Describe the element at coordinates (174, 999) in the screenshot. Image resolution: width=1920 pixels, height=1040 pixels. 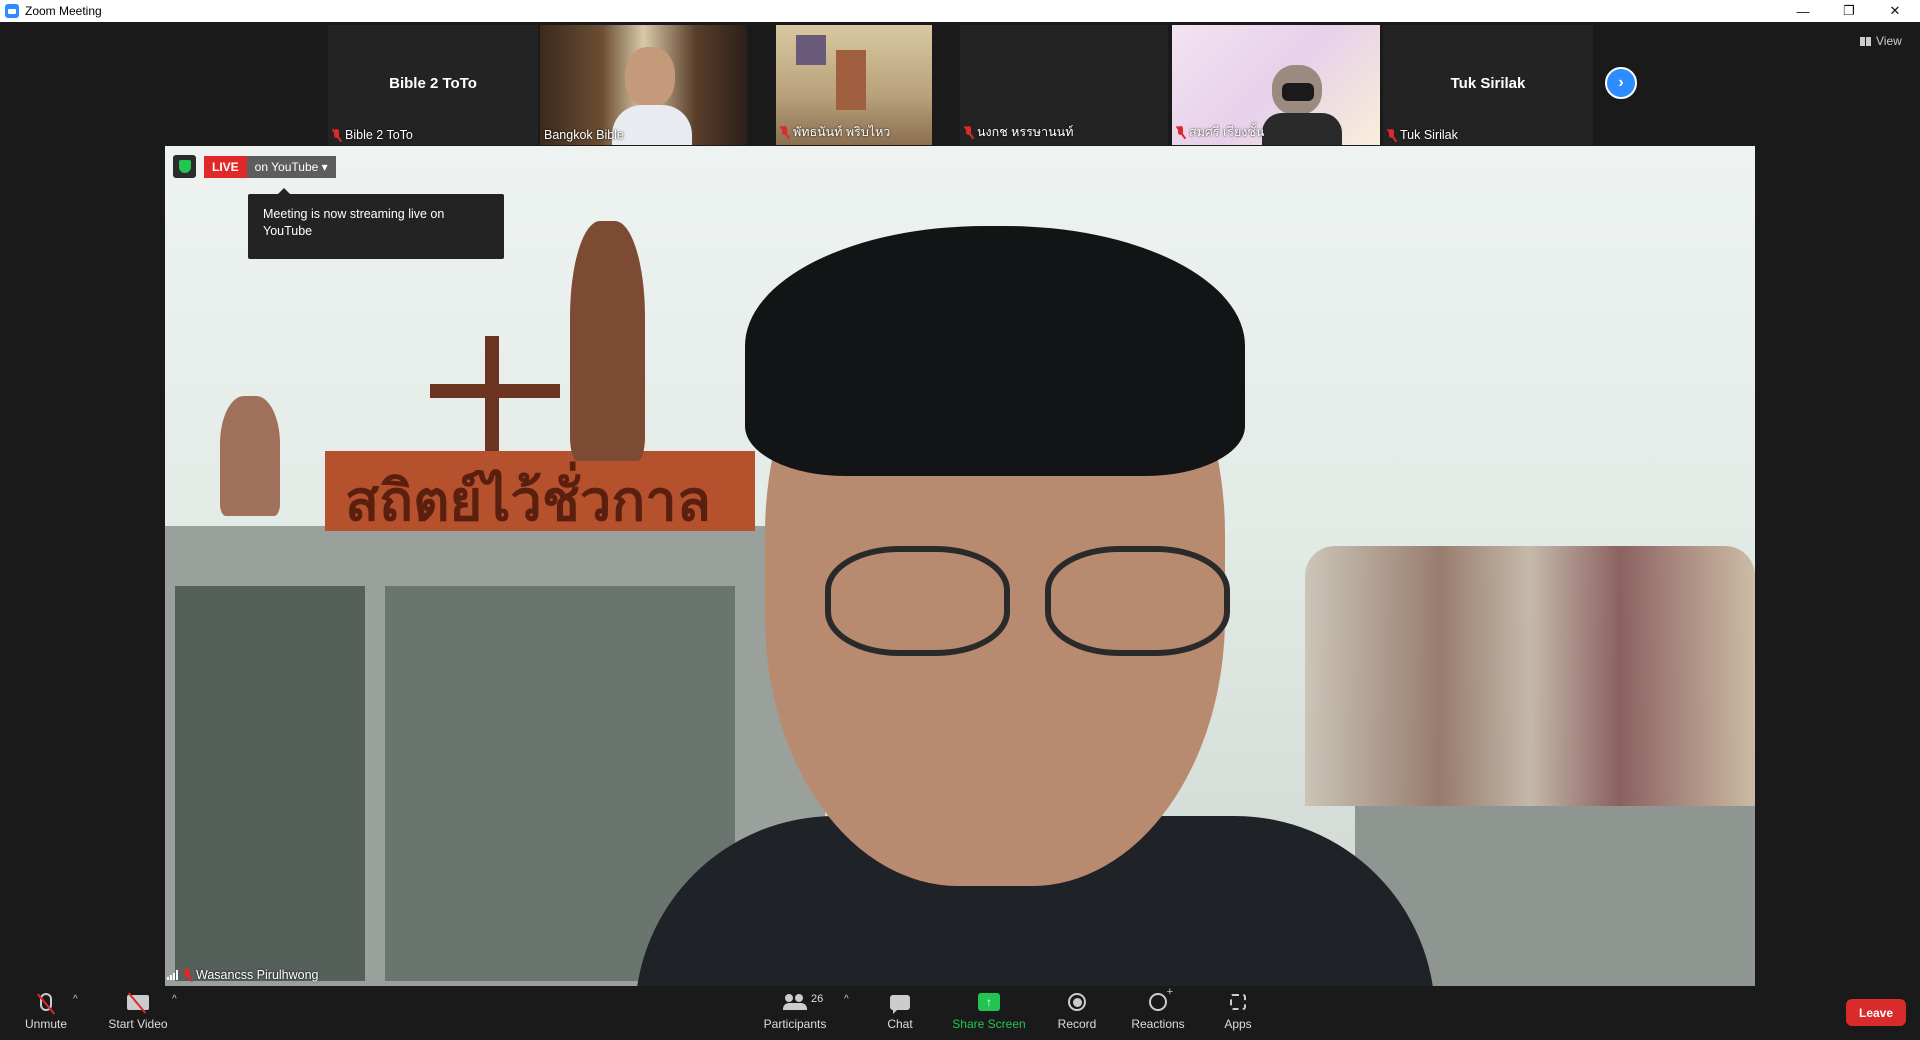
I see `video-options-caret-icon: ^` at that location.